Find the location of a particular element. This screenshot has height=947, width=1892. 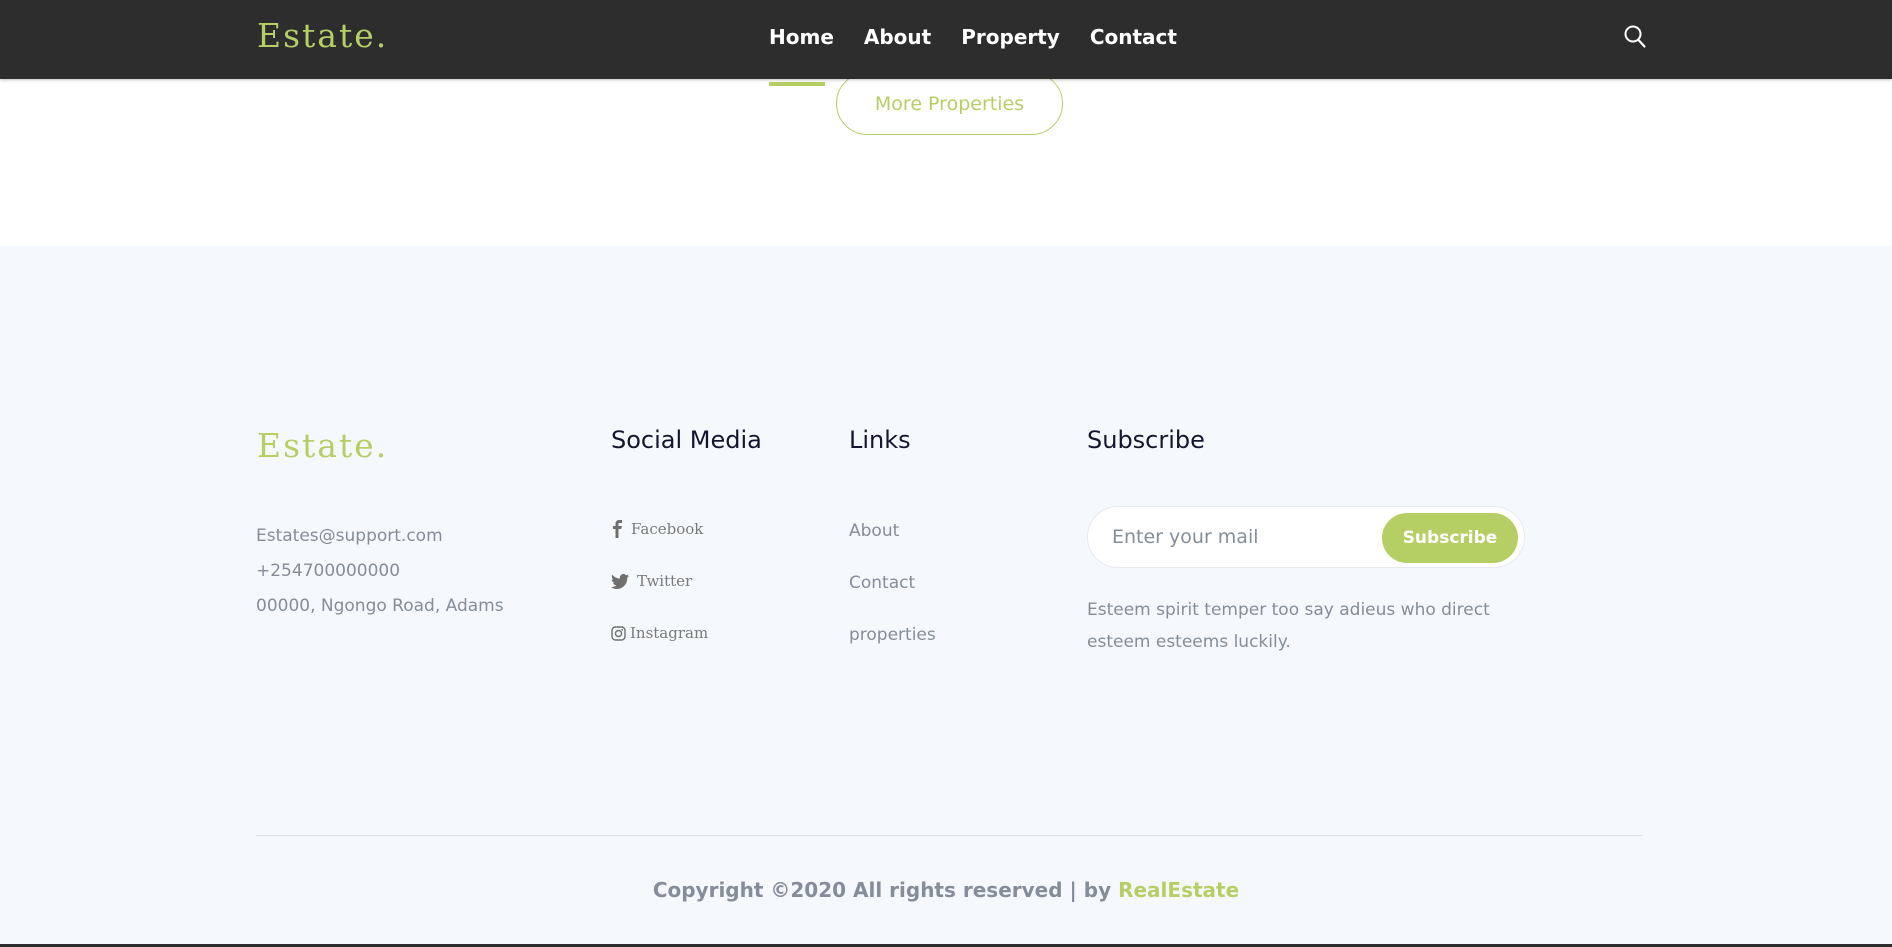

copyright-text: Copyright ©2020 All rights reserved | by is located at coordinates (882, 890).